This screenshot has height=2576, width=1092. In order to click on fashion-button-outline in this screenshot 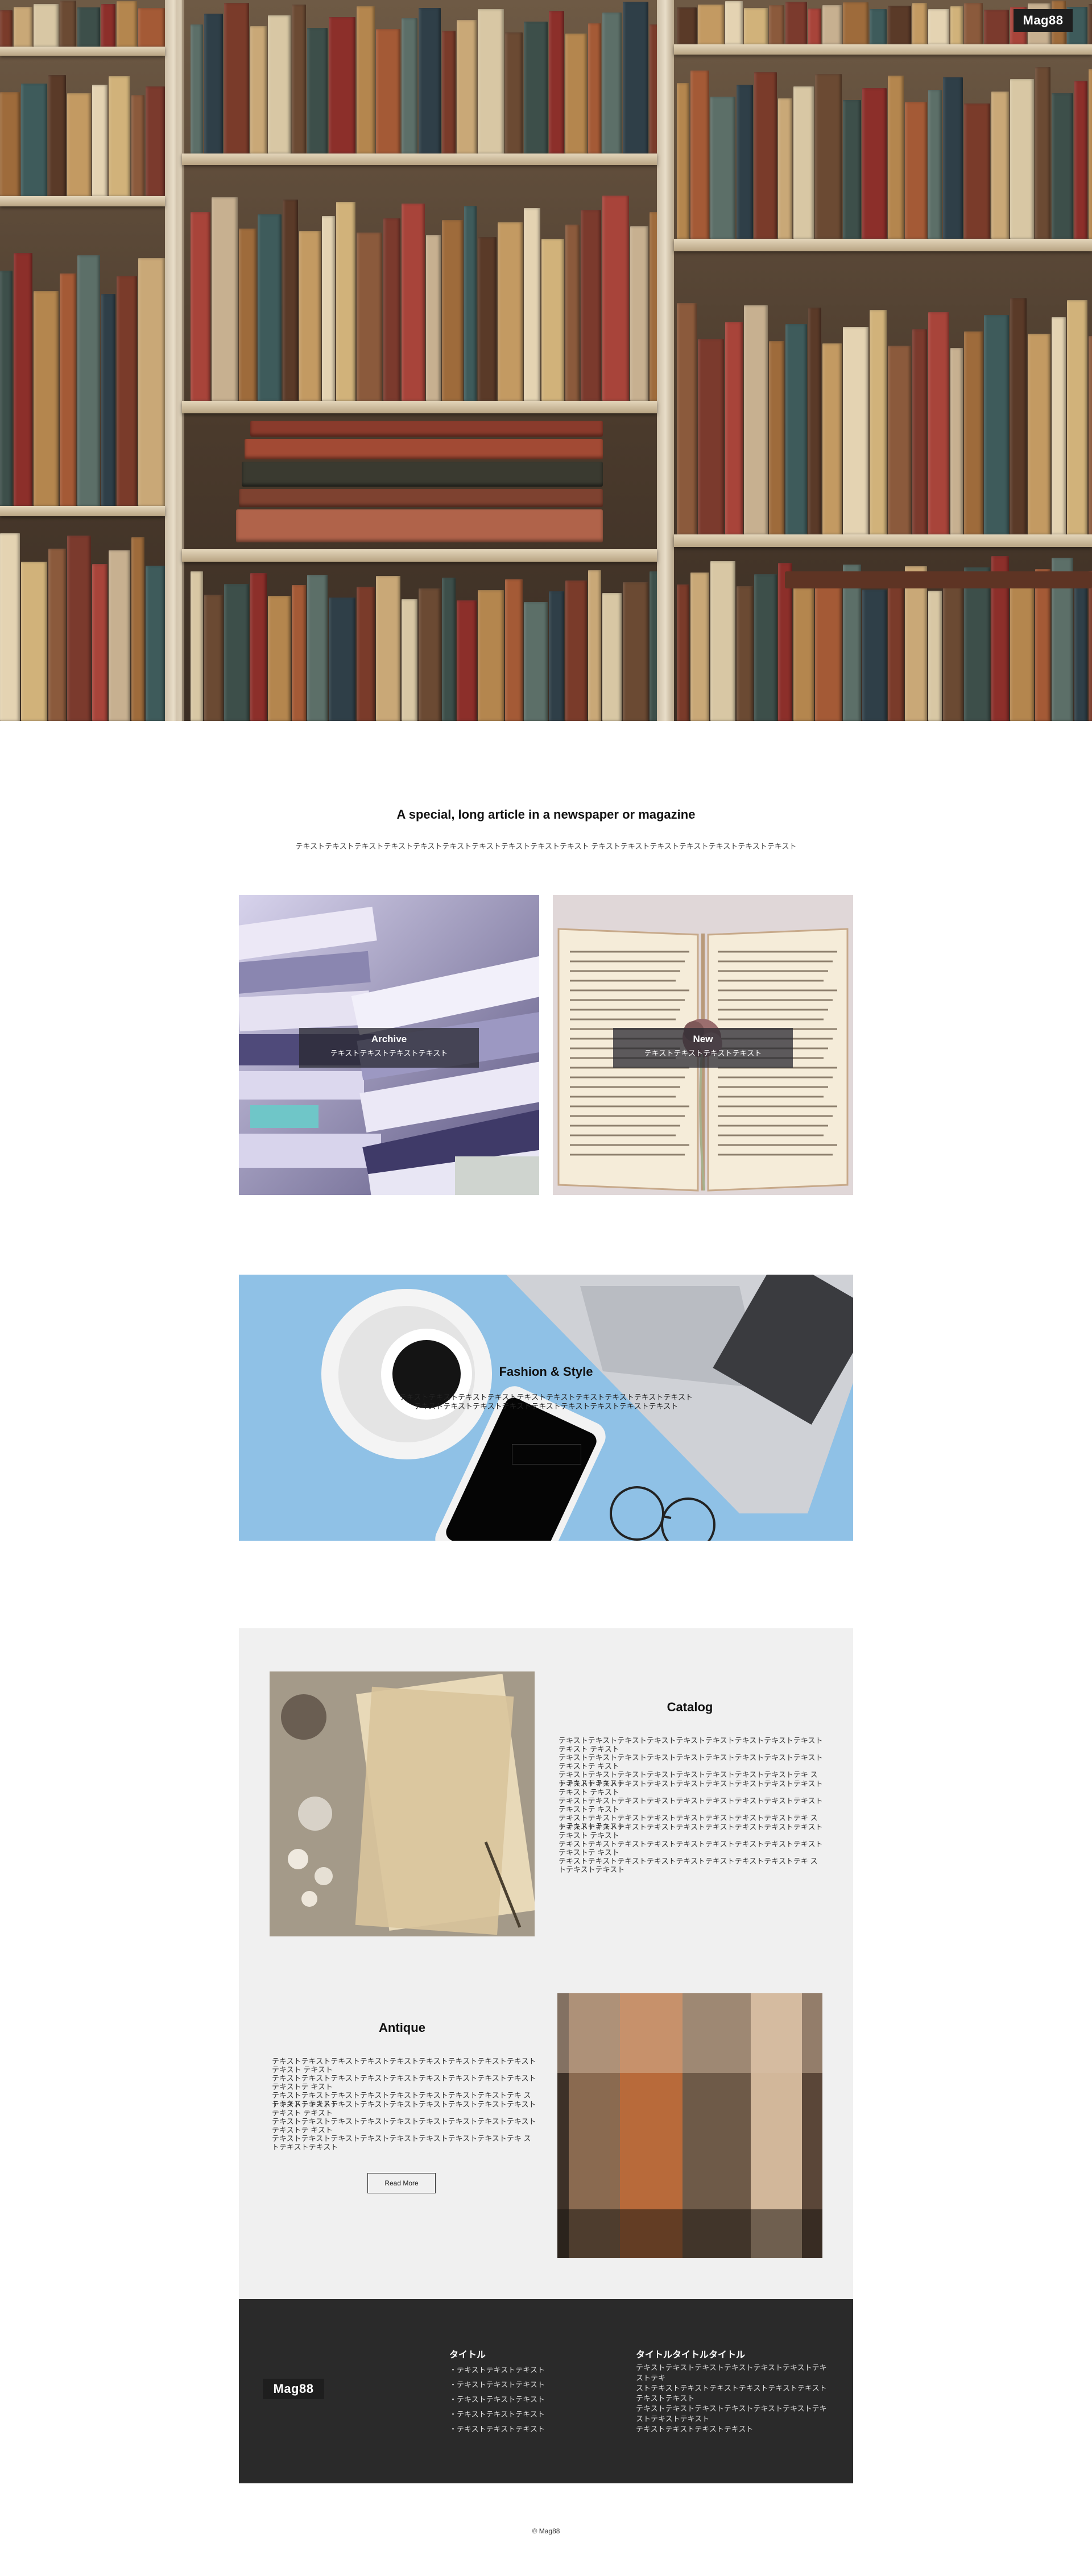, I will do `click(546, 1454)`.